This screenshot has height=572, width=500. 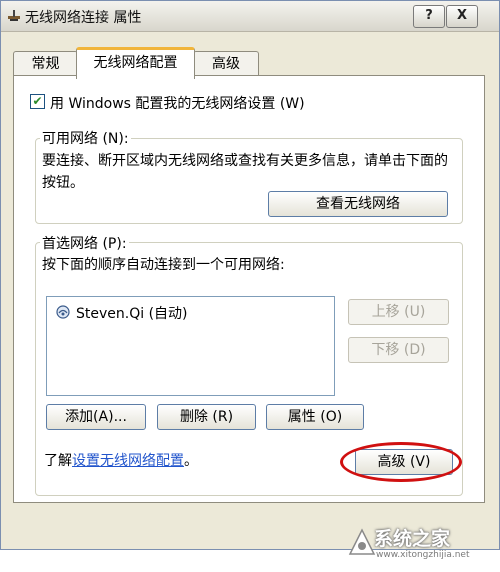 I want to click on remove-button: 删除 (R), so click(x=206, y=417).